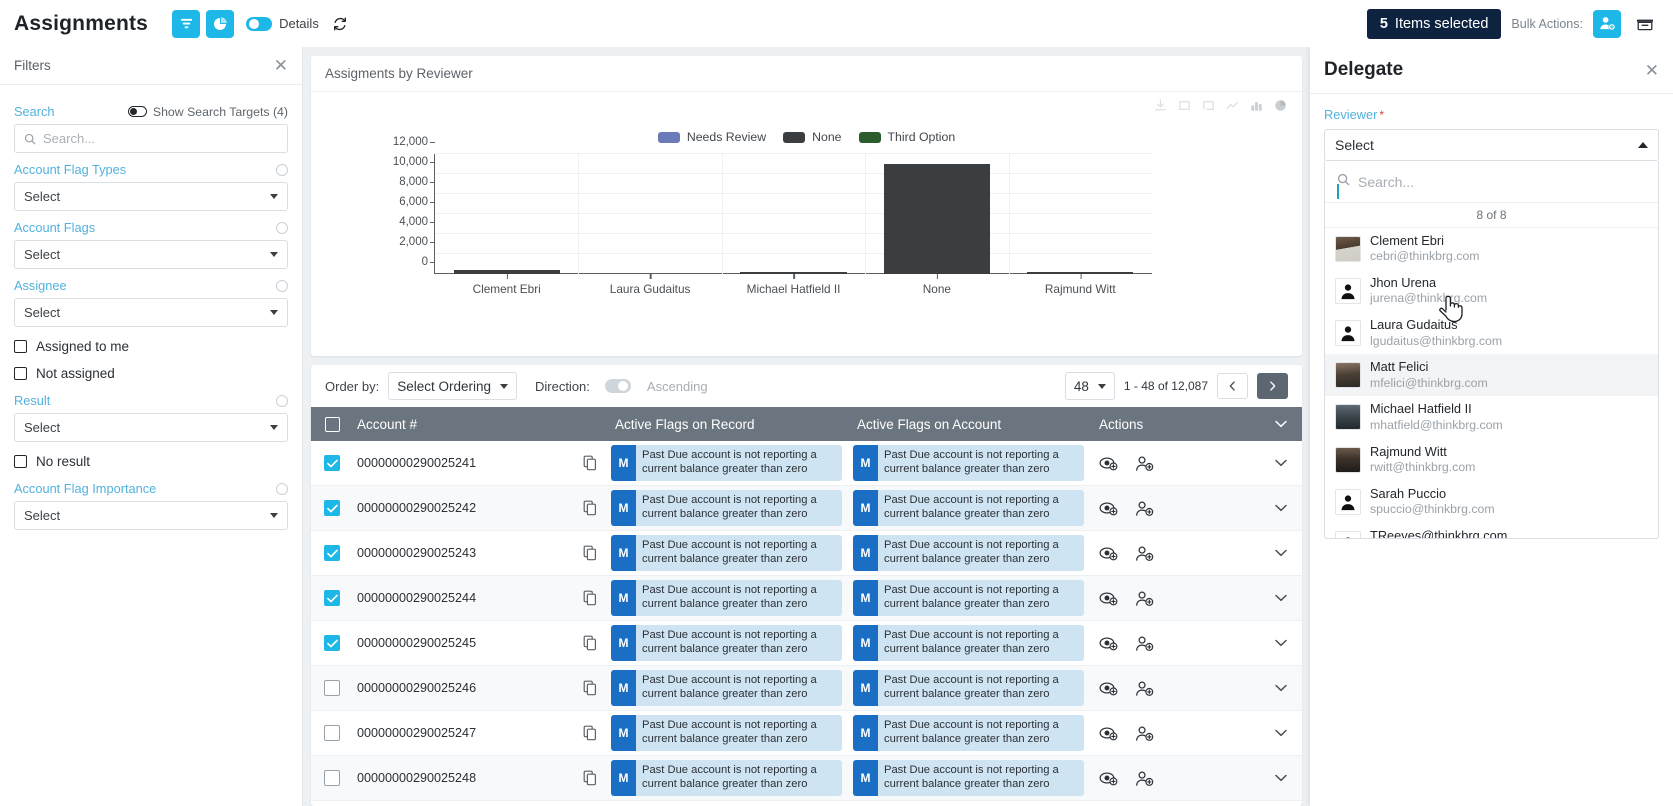  I want to click on reviewer-option: Rajmund Witt rwitt@thinkbrg.com, so click(1491, 460).